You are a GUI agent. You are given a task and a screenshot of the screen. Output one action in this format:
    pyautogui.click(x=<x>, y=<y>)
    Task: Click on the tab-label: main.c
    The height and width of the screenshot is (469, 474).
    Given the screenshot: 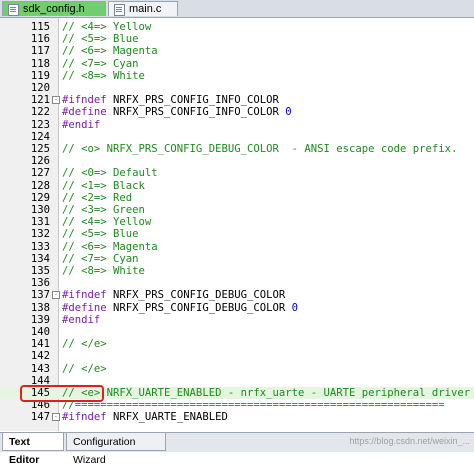 What is the action you would take?
    pyautogui.click(x=145, y=9)
    